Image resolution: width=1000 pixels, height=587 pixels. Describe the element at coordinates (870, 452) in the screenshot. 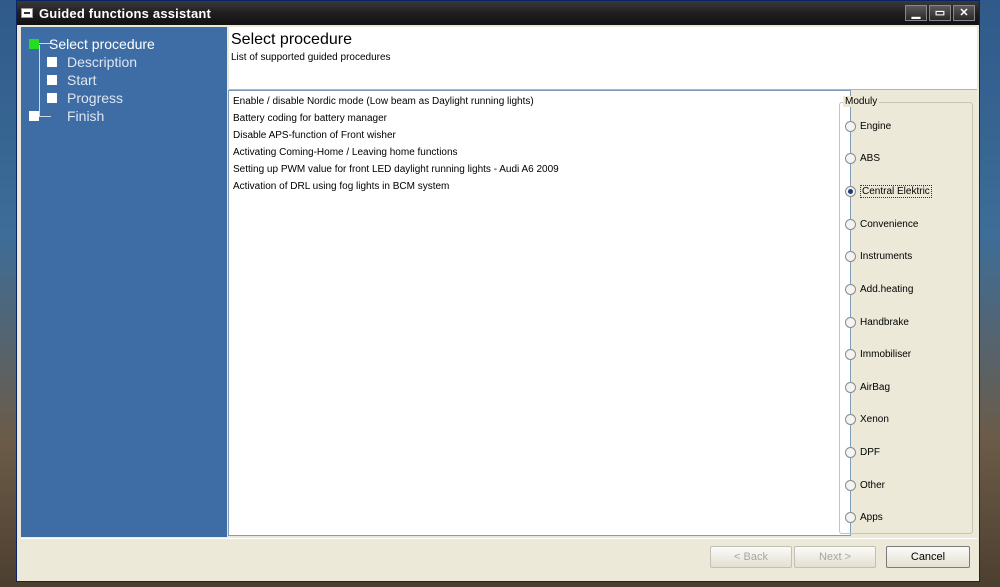

I see `radio-label: DPF` at that location.